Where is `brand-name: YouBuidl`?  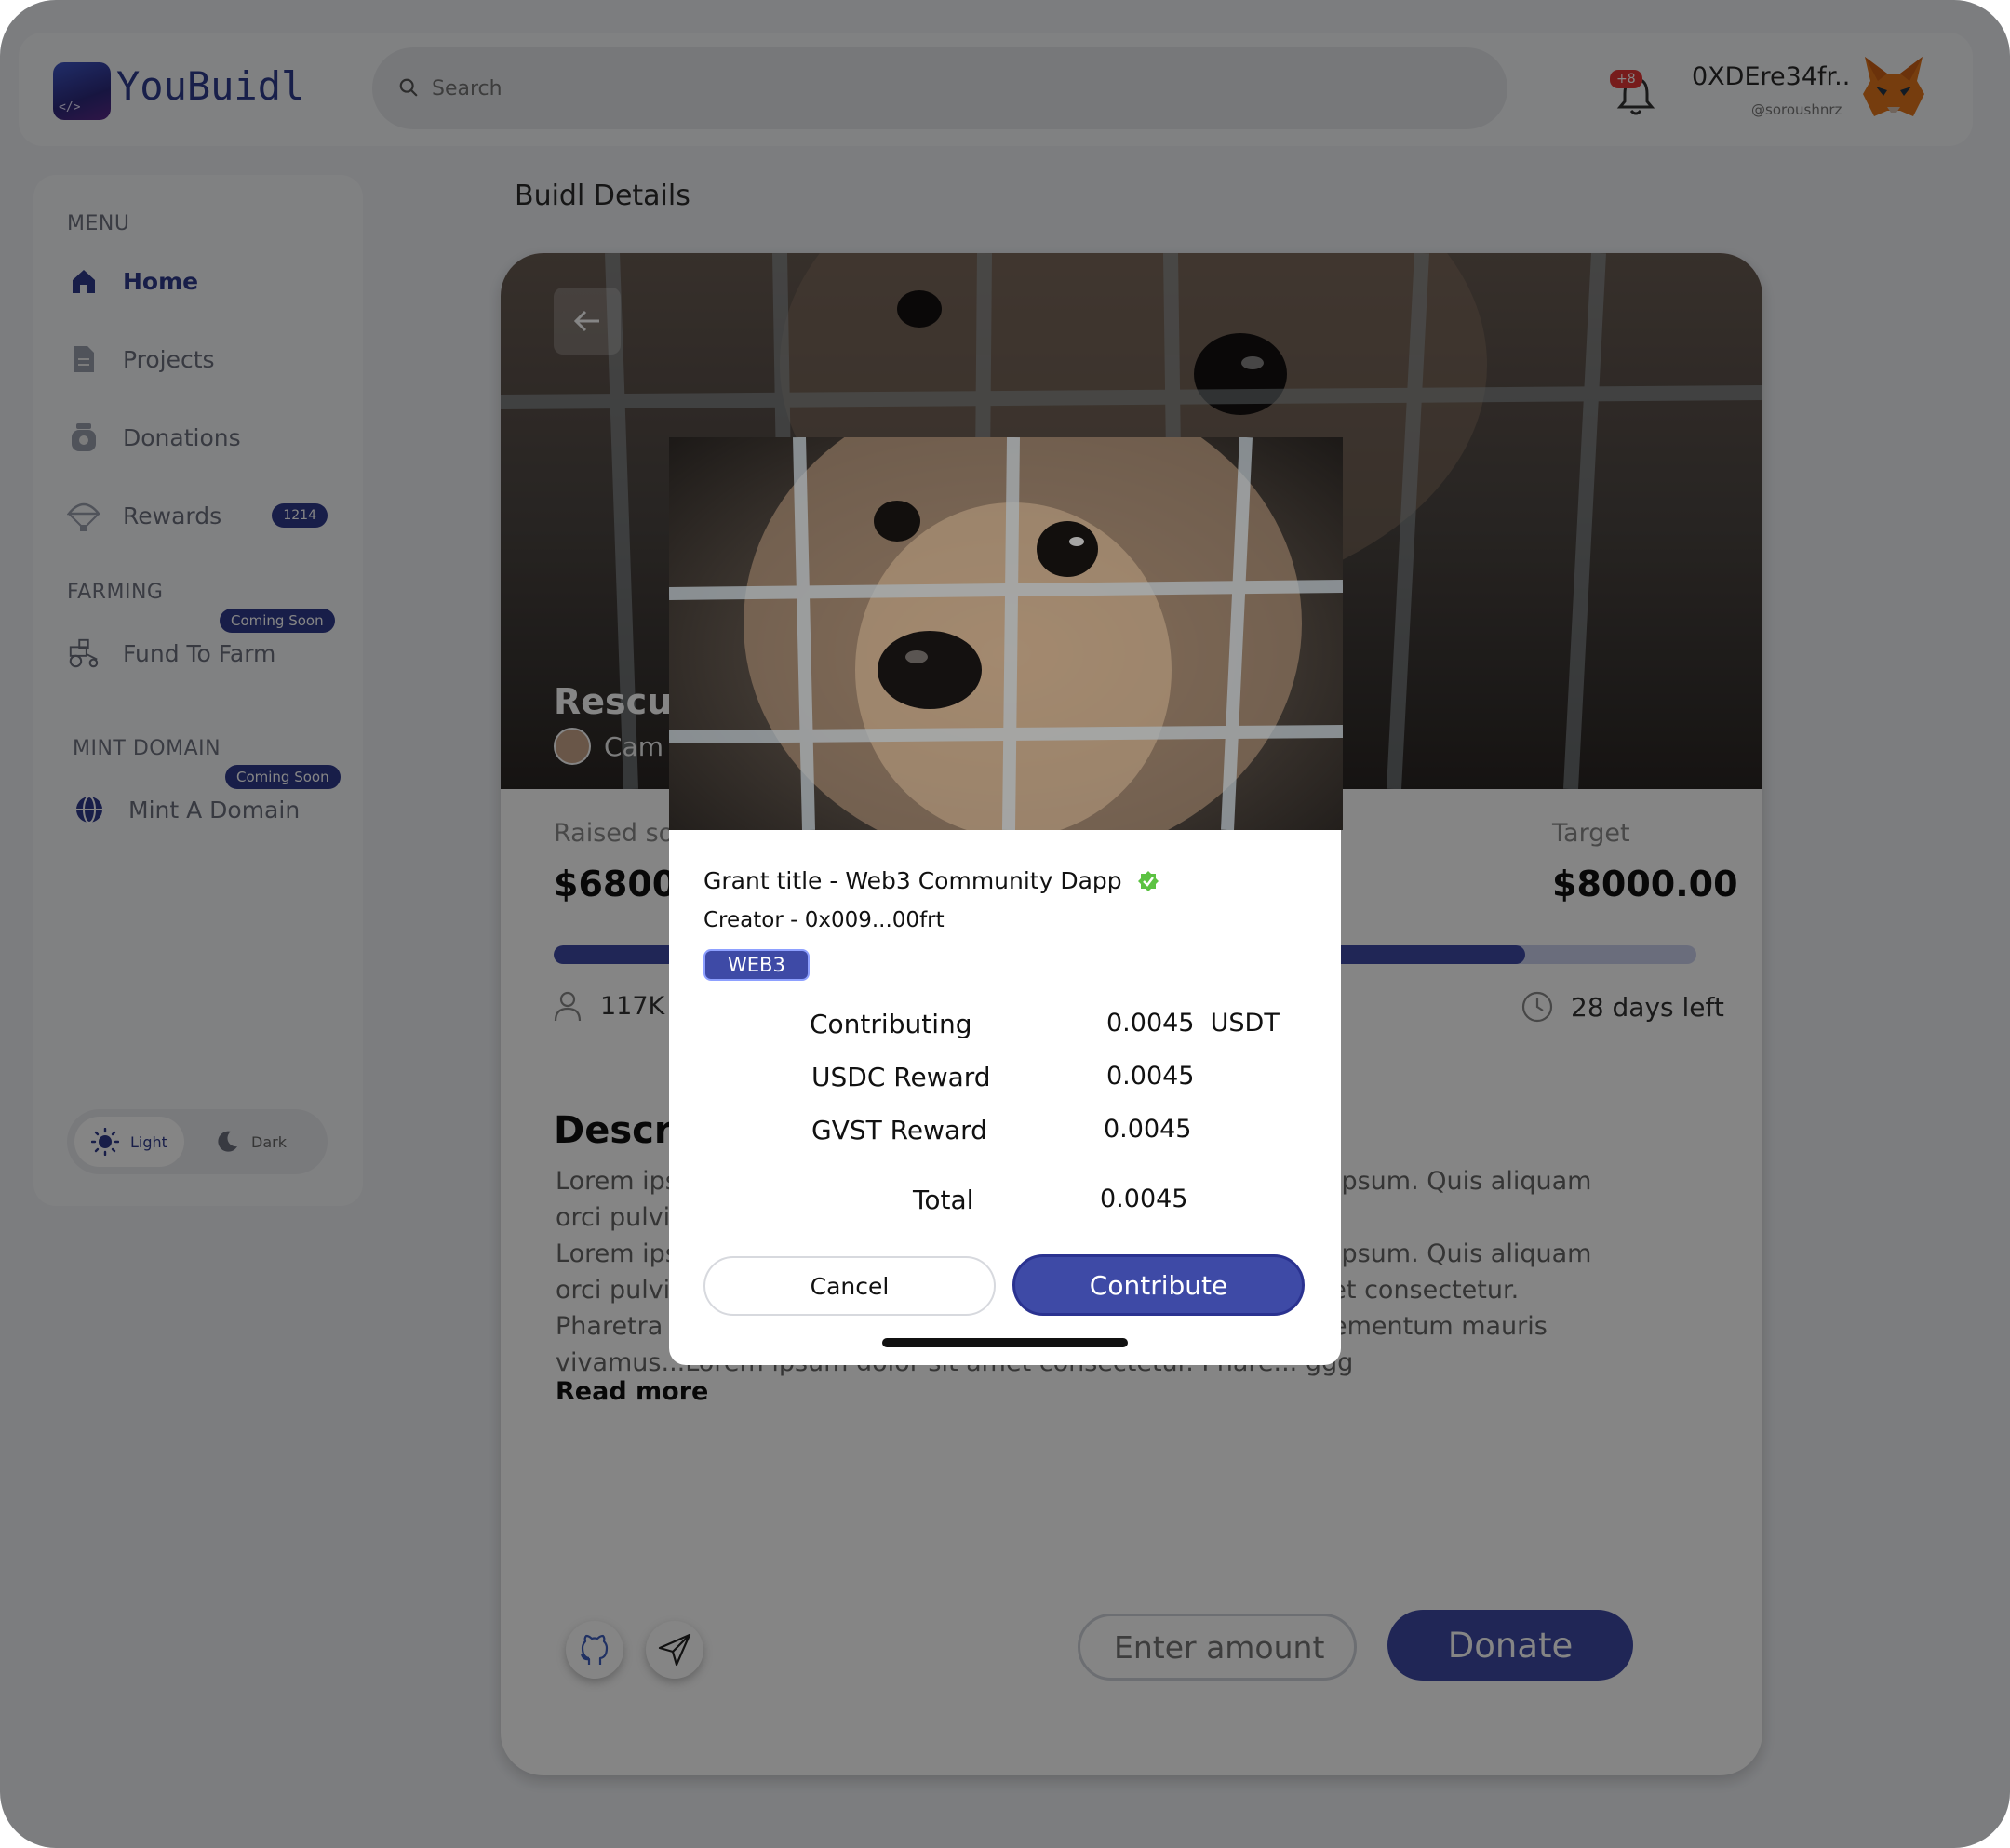 brand-name: YouBuidl is located at coordinates (210, 86).